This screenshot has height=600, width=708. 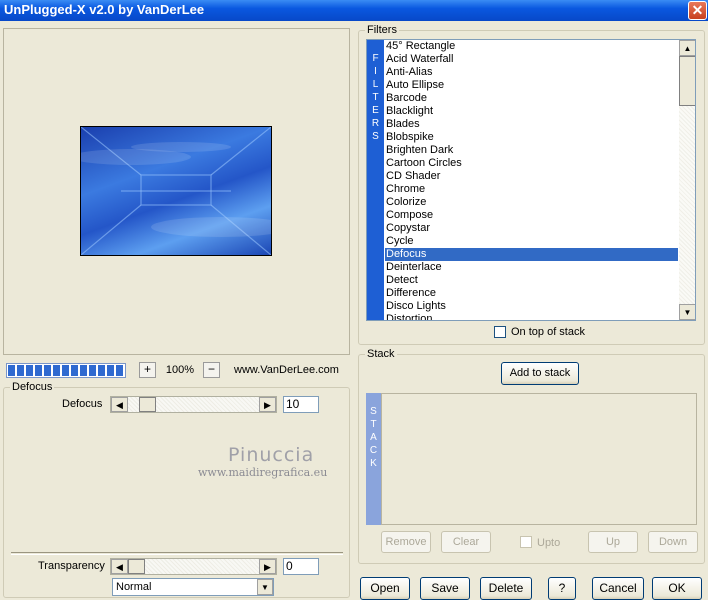 What do you see at coordinates (375, 136) in the screenshot?
I see `filters-strip-letter: S` at bounding box center [375, 136].